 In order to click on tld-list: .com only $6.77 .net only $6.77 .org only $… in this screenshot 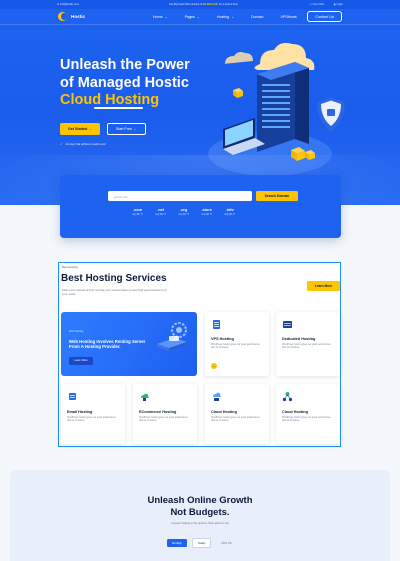, I will do `click(183, 212)`.